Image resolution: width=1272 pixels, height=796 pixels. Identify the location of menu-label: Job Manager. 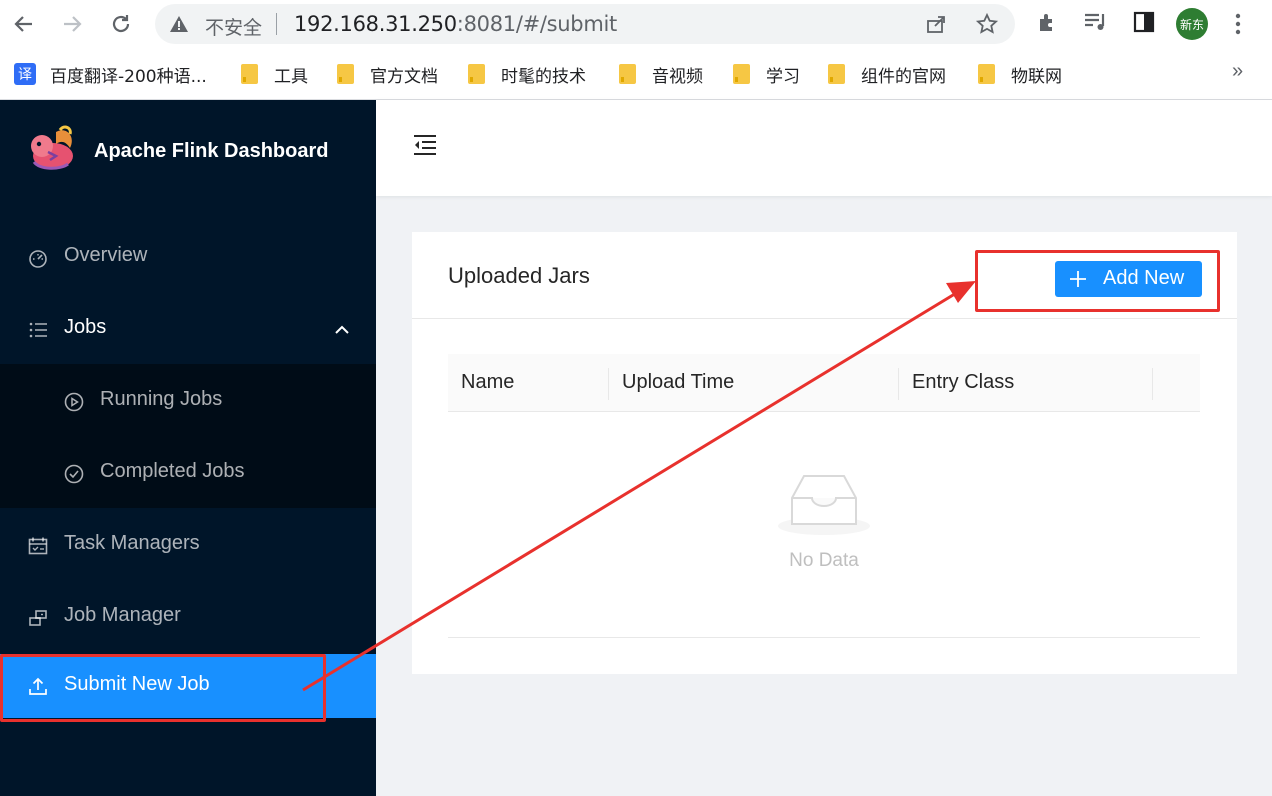
(122, 615).